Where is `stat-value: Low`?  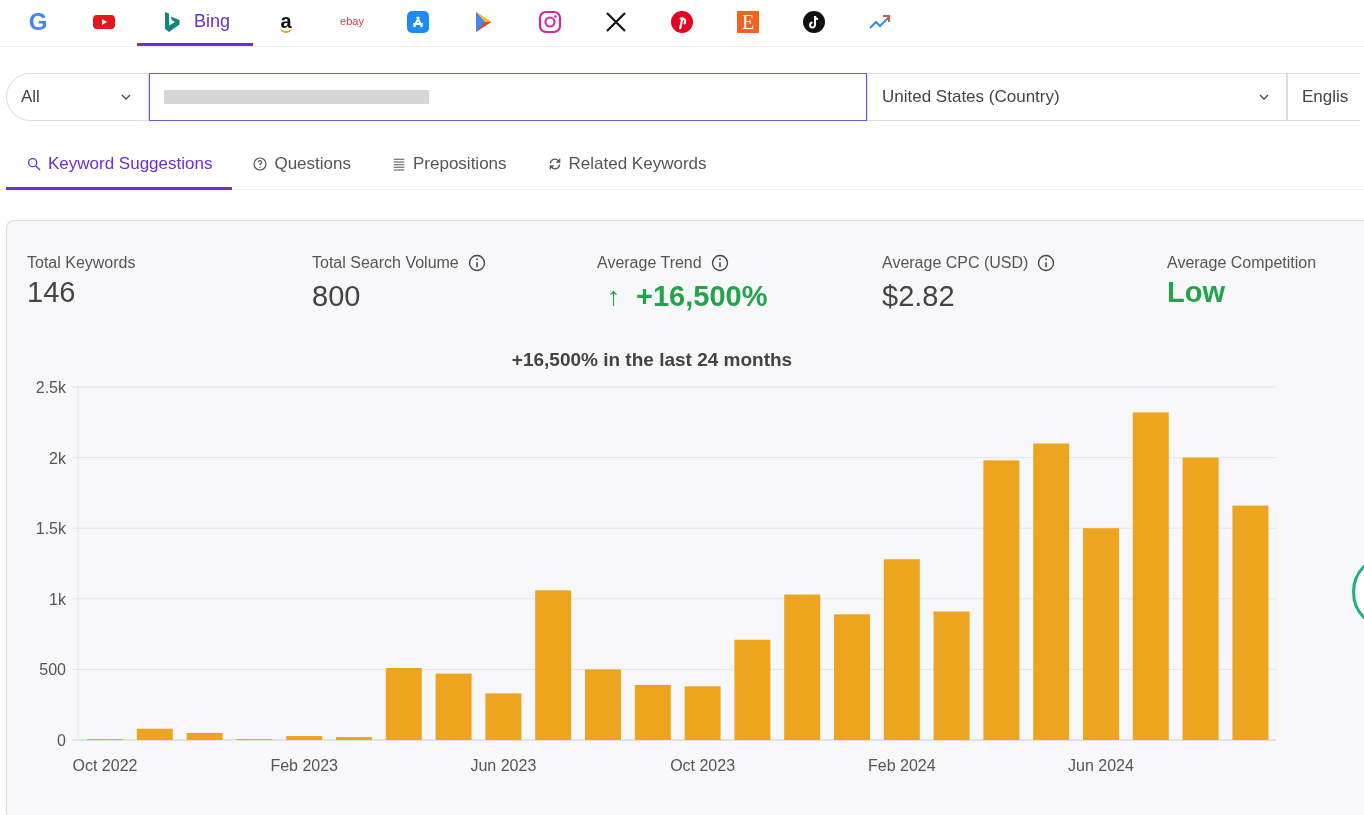
stat-value: Low is located at coordinates (1196, 292).